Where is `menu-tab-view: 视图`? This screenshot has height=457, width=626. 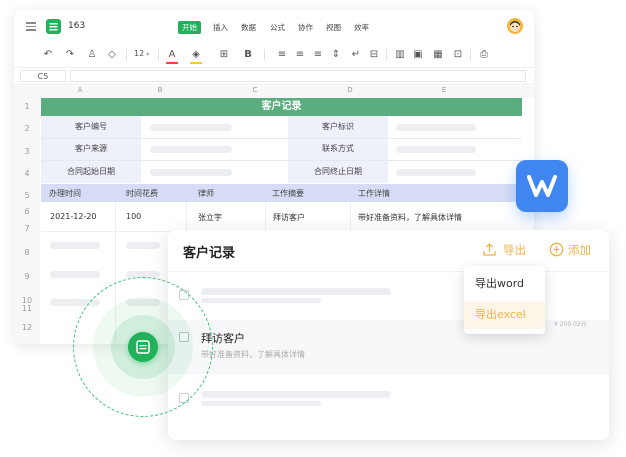
menu-tab-view: 视图 is located at coordinates (333, 27).